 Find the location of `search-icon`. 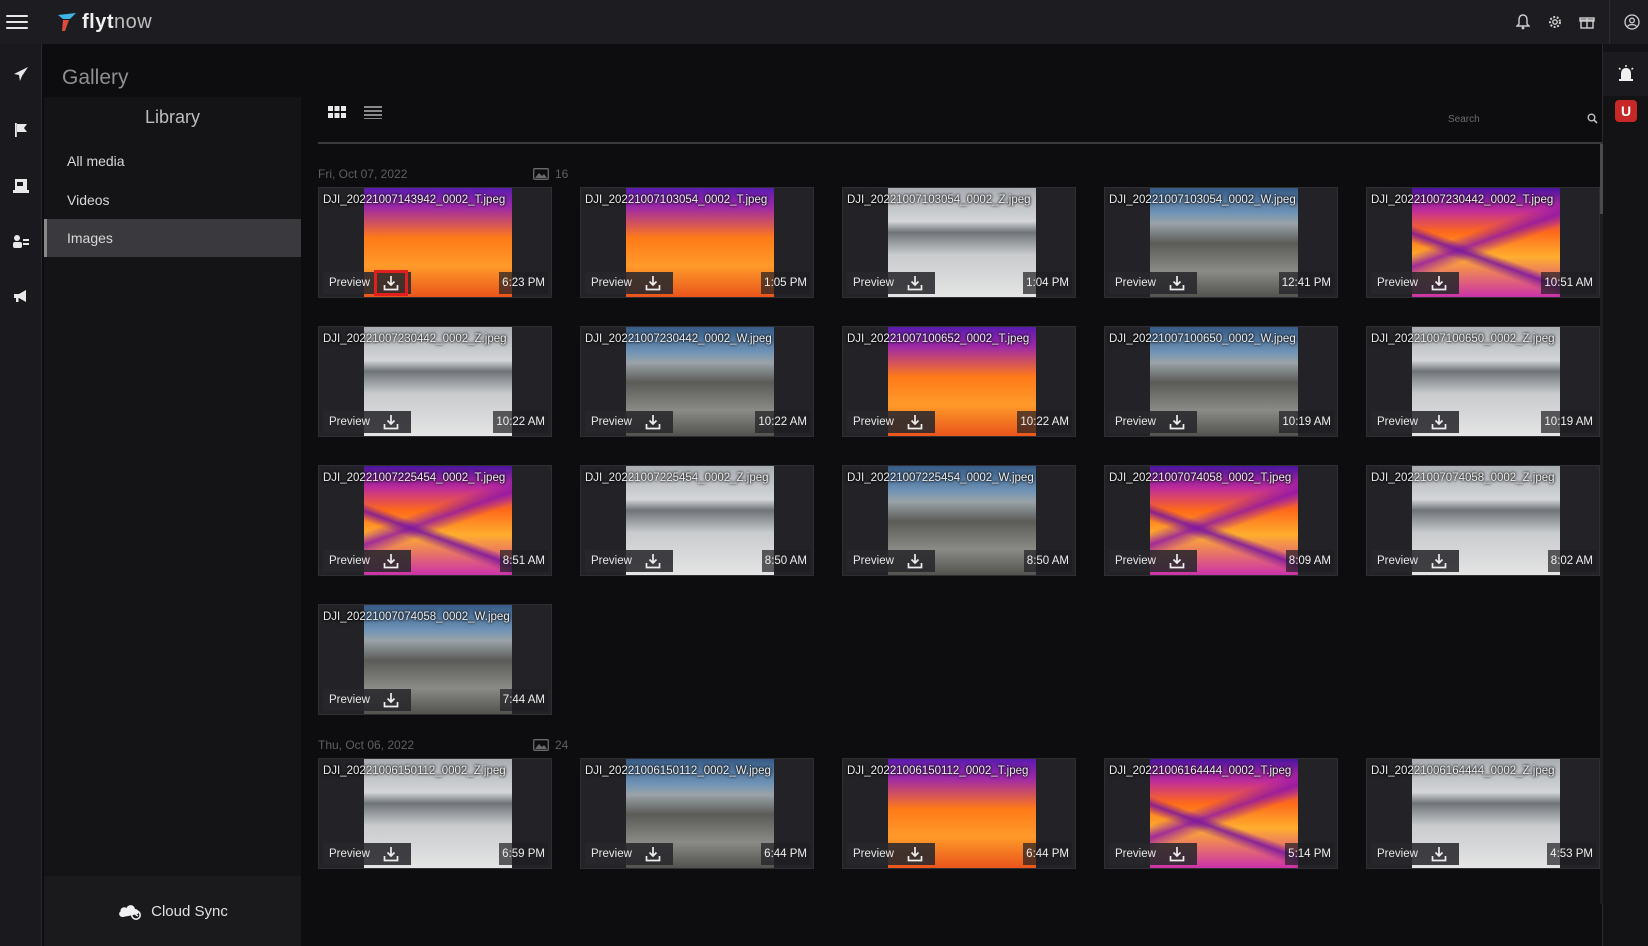

search-icon is located at coordinates (1592, 118).